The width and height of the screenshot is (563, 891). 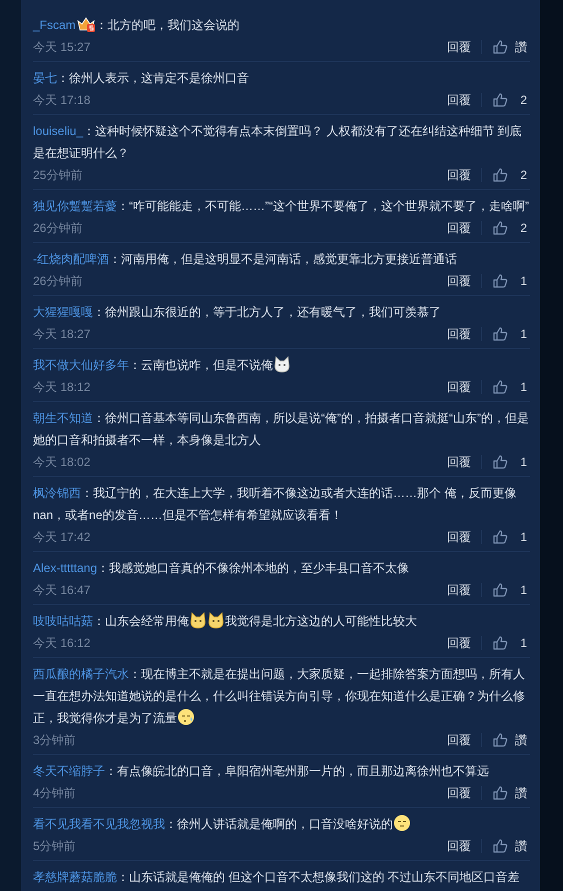 What do you see at coordinates (62, 462) in the screenshot?
I see `timestamp: 今天 18:02` at bounding box center [62, 462].